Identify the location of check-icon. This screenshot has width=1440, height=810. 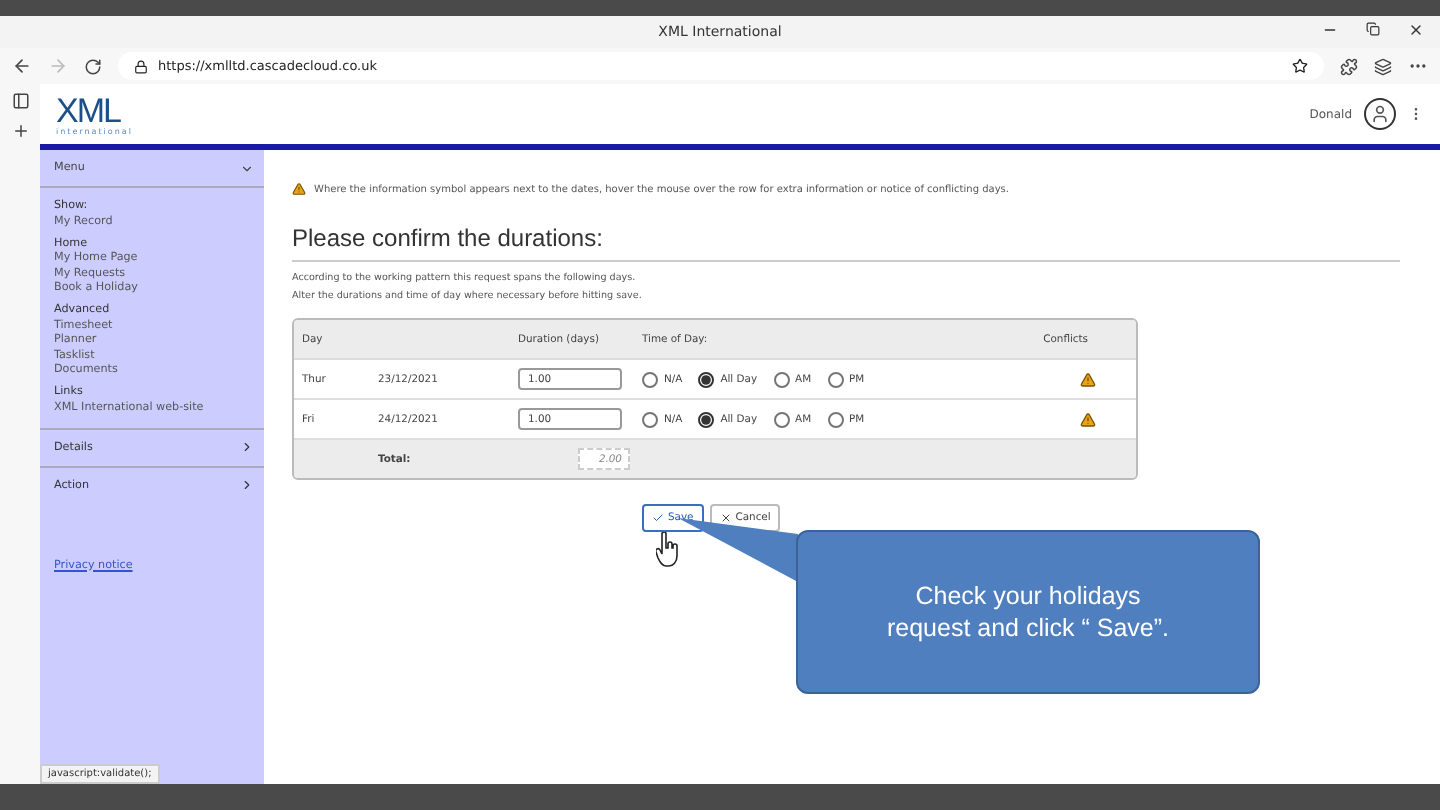
(658, 518).